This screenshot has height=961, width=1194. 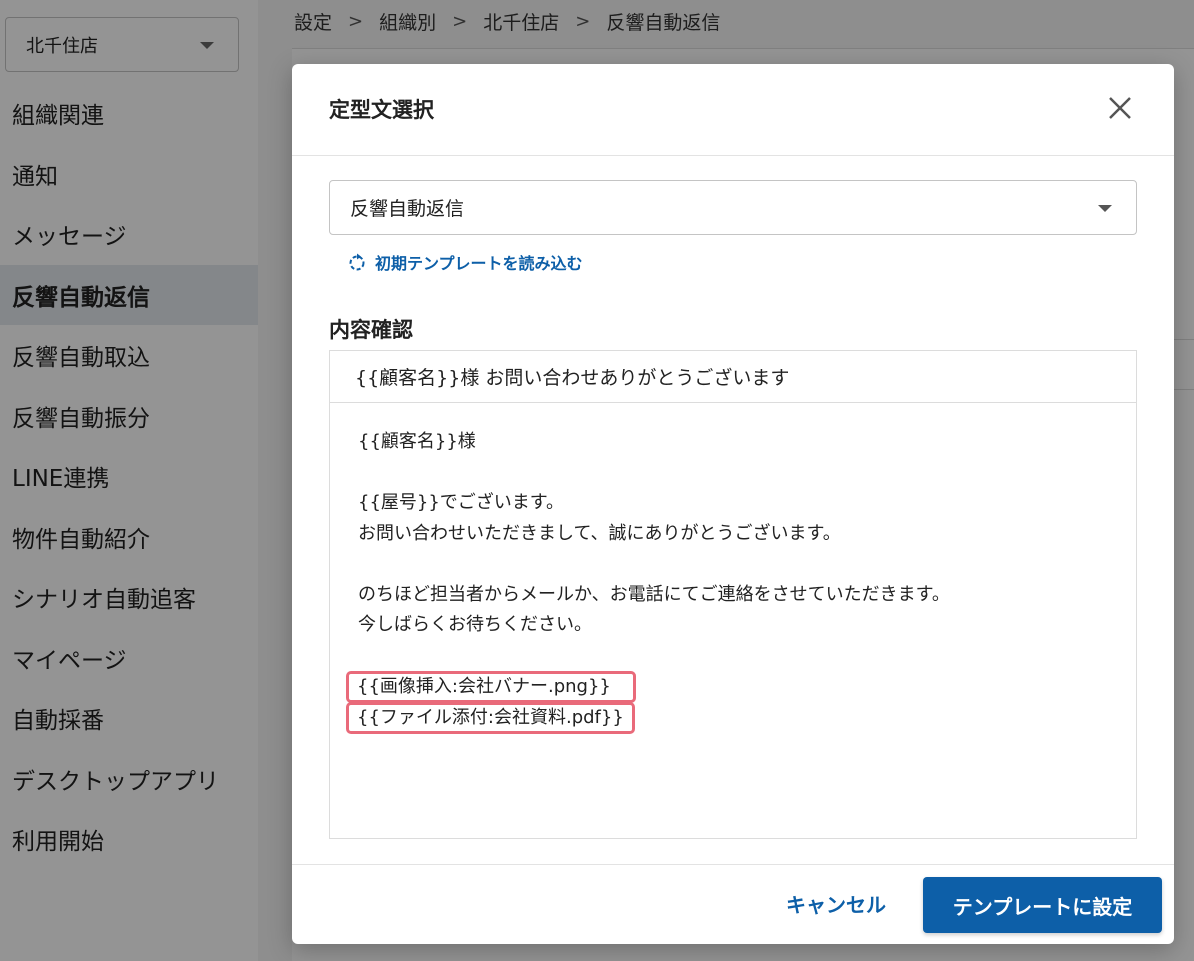 What do you see at coordinates (836, 903) in the screenshot?
I see `cancel-button: キャンセル` at bounding box center [836, 903].